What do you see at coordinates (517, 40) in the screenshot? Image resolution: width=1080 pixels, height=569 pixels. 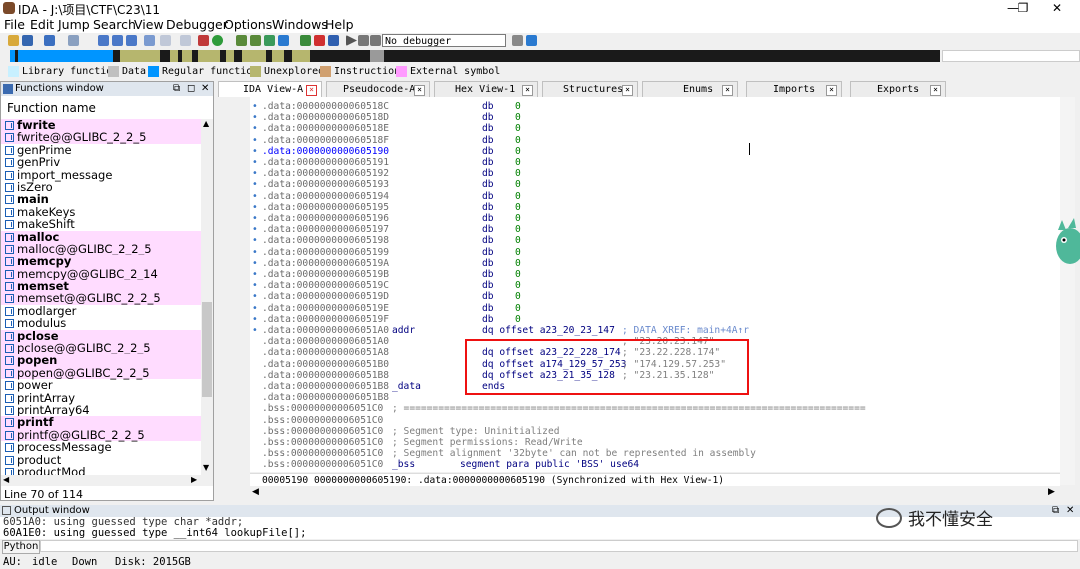 I see `debug-options-icon` at bounding box center [517, 40].